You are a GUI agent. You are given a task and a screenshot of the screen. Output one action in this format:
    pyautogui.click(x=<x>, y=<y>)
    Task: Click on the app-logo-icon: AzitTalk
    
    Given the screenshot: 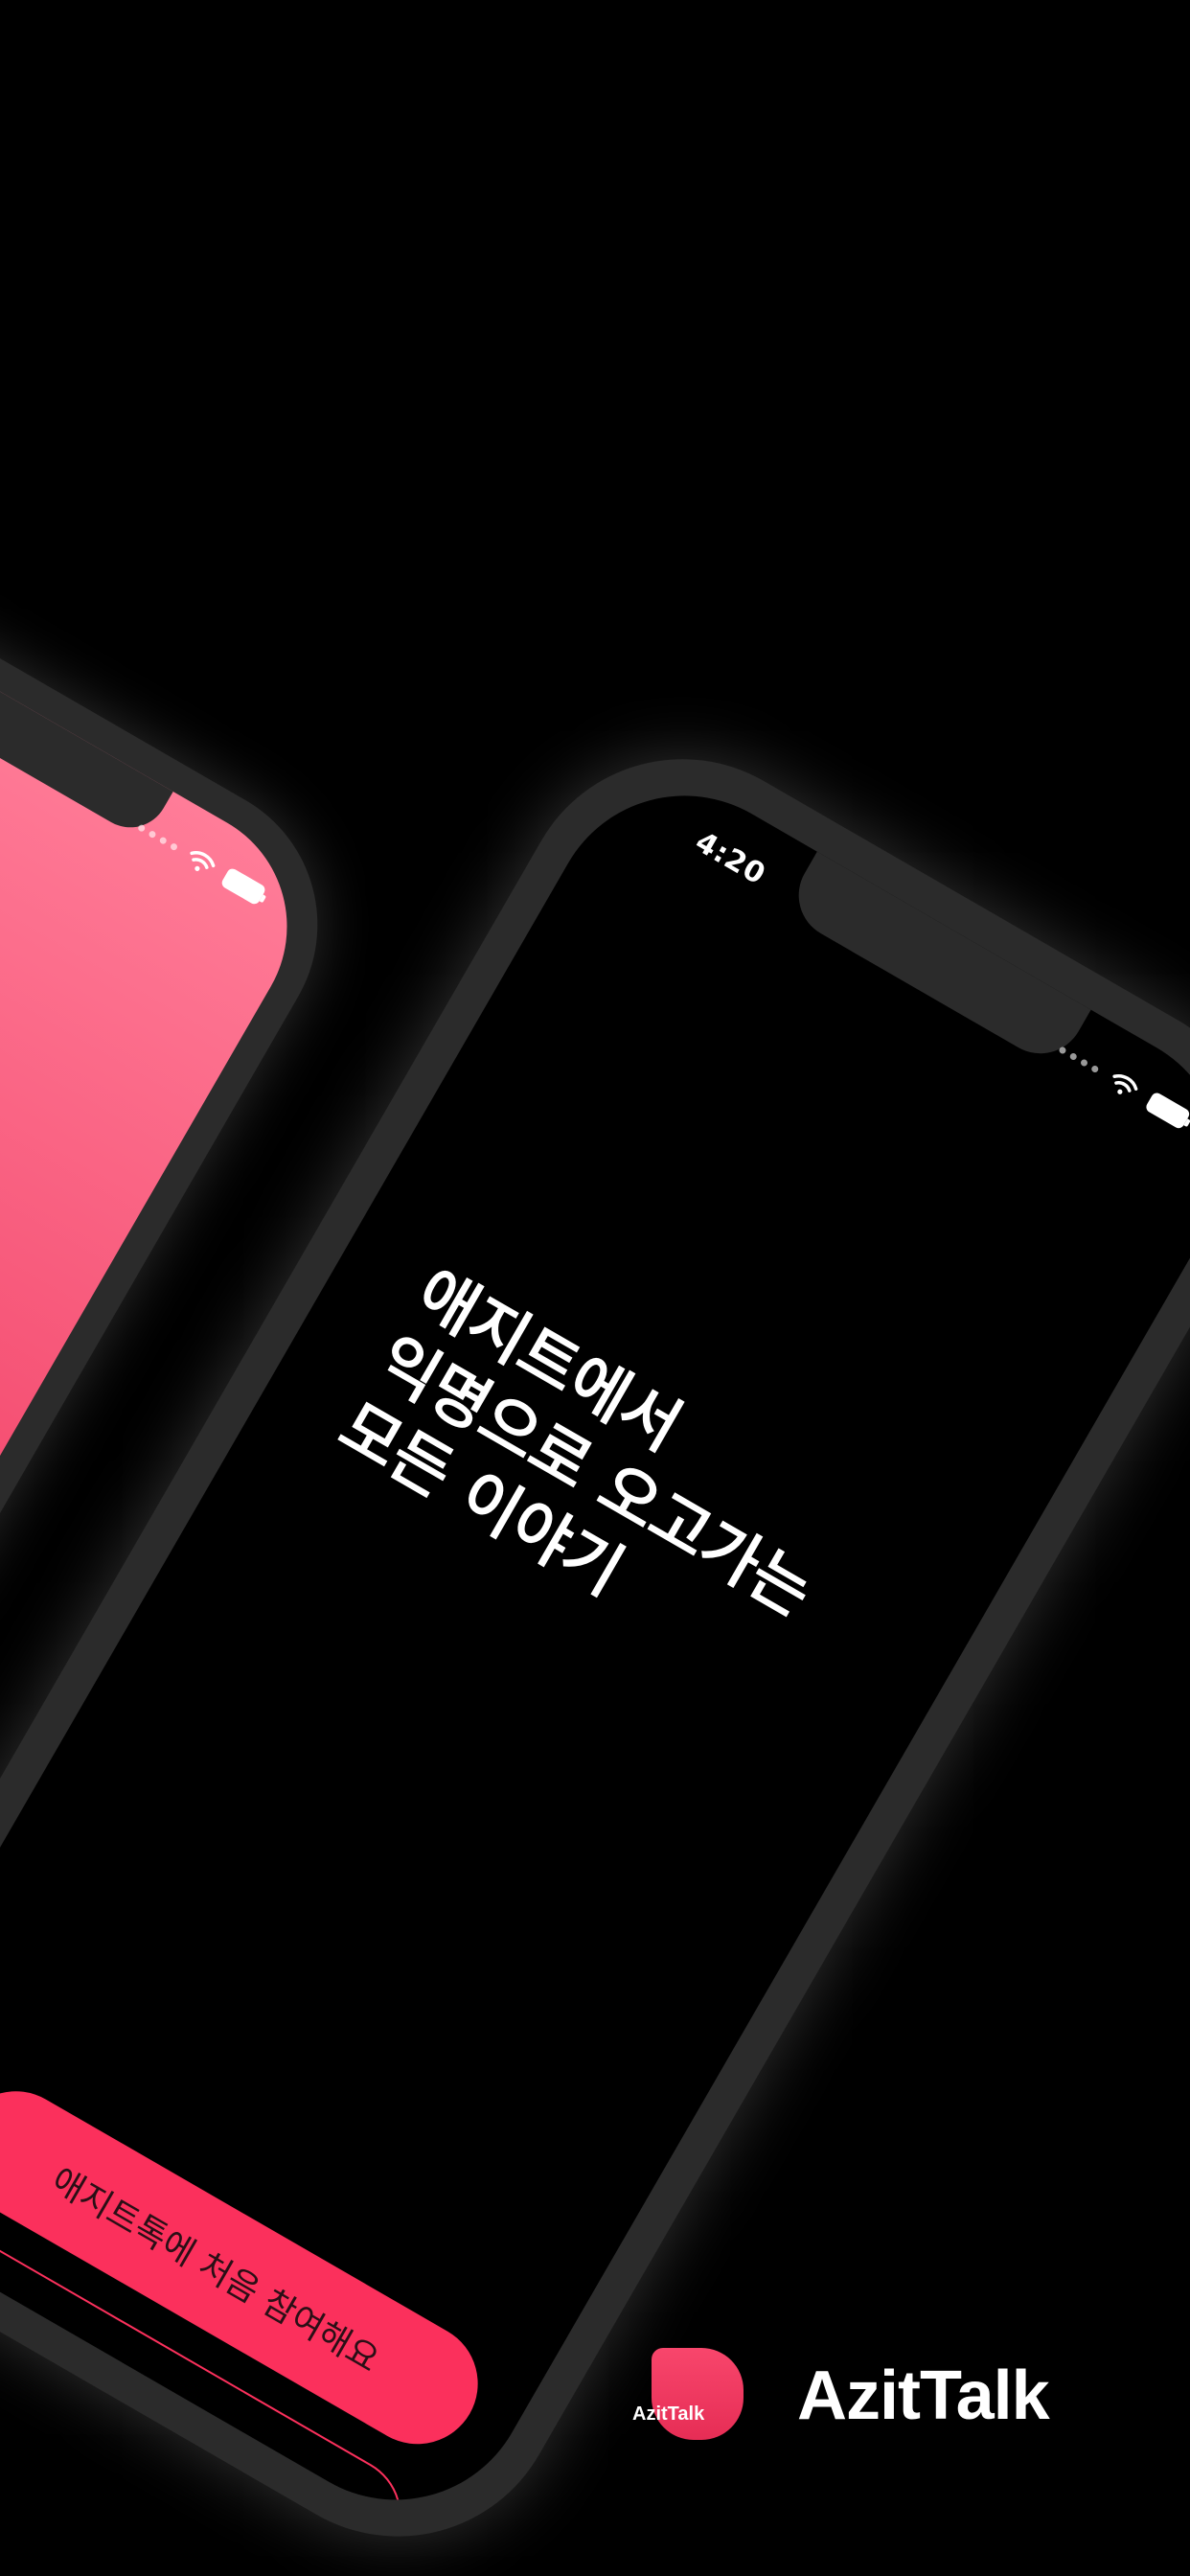 What is the action you would take?
    pyautogui.click(x=690, y=2396)
    